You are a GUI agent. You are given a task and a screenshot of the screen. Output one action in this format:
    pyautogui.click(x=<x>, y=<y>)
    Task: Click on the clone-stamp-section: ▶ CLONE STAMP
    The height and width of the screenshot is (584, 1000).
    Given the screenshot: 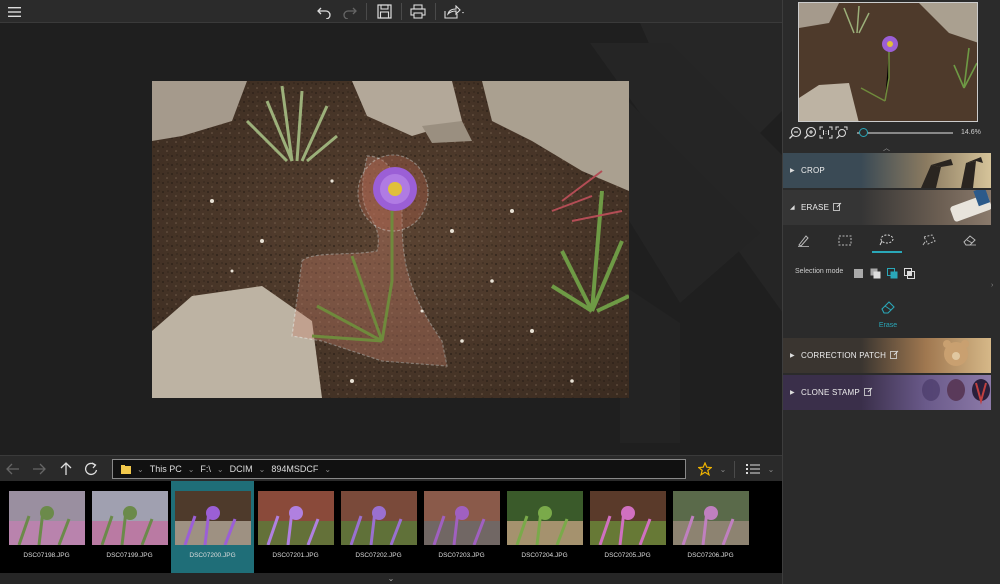 What is the action you would take?
    pyautogui.click(x=887, y=392)
    